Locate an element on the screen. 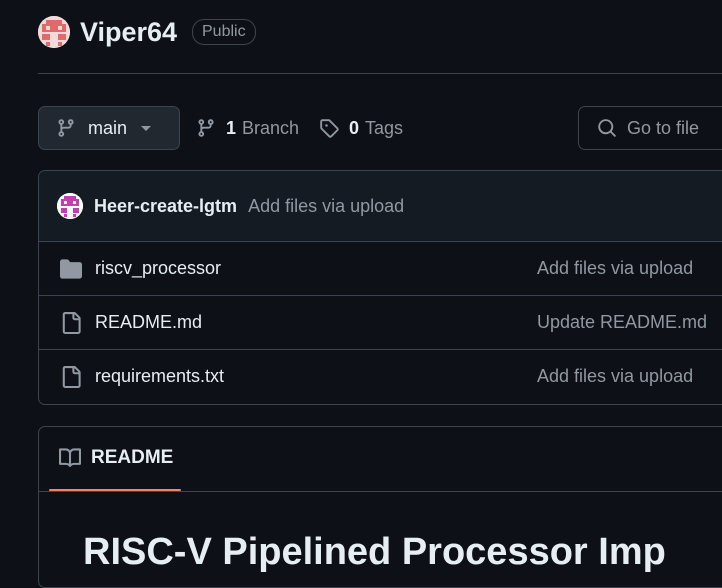 The width and height of the screenshot is (722, 588). caret-down-icon is located at coordinates (146, 128).